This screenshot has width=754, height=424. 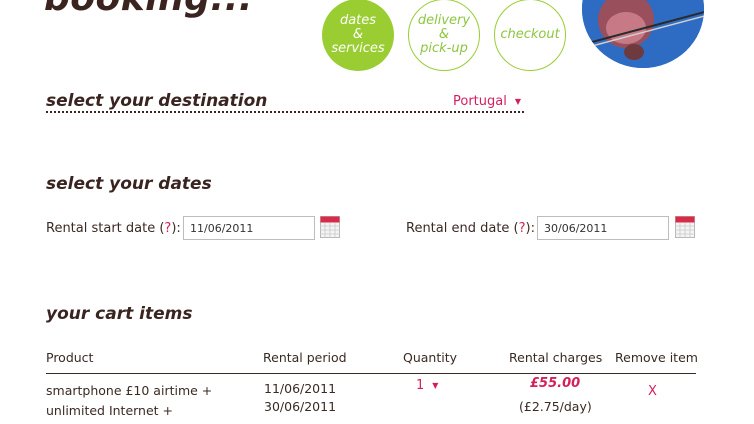 I want to click on col-rental-charges: Rental charges, so click(x=556, y=357).